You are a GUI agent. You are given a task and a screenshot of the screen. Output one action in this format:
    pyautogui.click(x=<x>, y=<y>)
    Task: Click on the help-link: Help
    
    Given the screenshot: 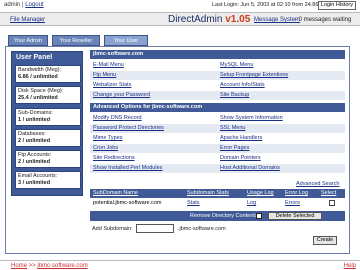 What is the action you would take?
    pyautogui.click(x=350, y=266)
    